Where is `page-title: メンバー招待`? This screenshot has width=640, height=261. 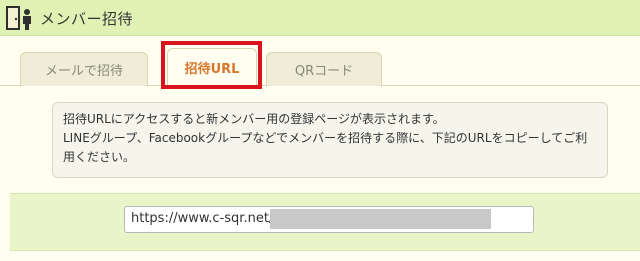
page-title: メンバー招待 is located at coordinates (87, 19).